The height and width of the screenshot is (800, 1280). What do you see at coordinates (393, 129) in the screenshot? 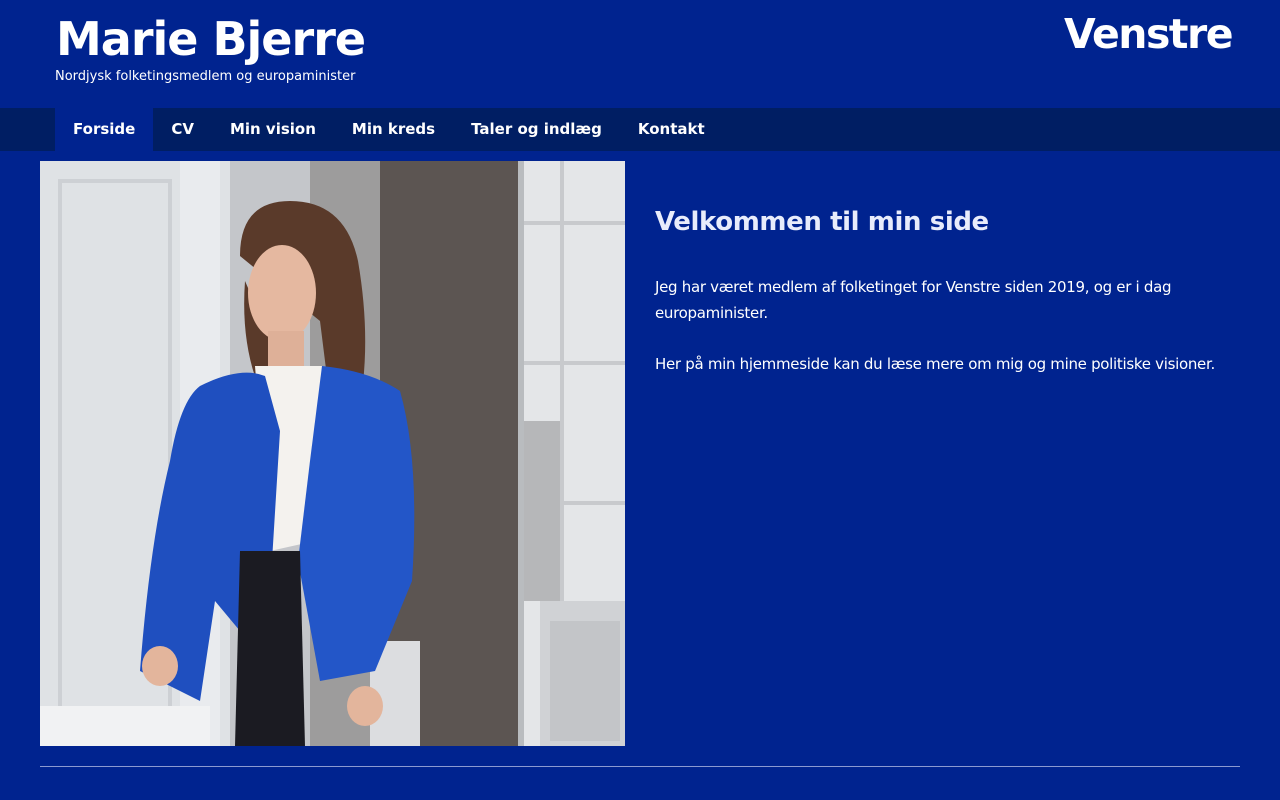
I see `nav-item-min-kreds: Min kreds` at bounding box center [393, 129].